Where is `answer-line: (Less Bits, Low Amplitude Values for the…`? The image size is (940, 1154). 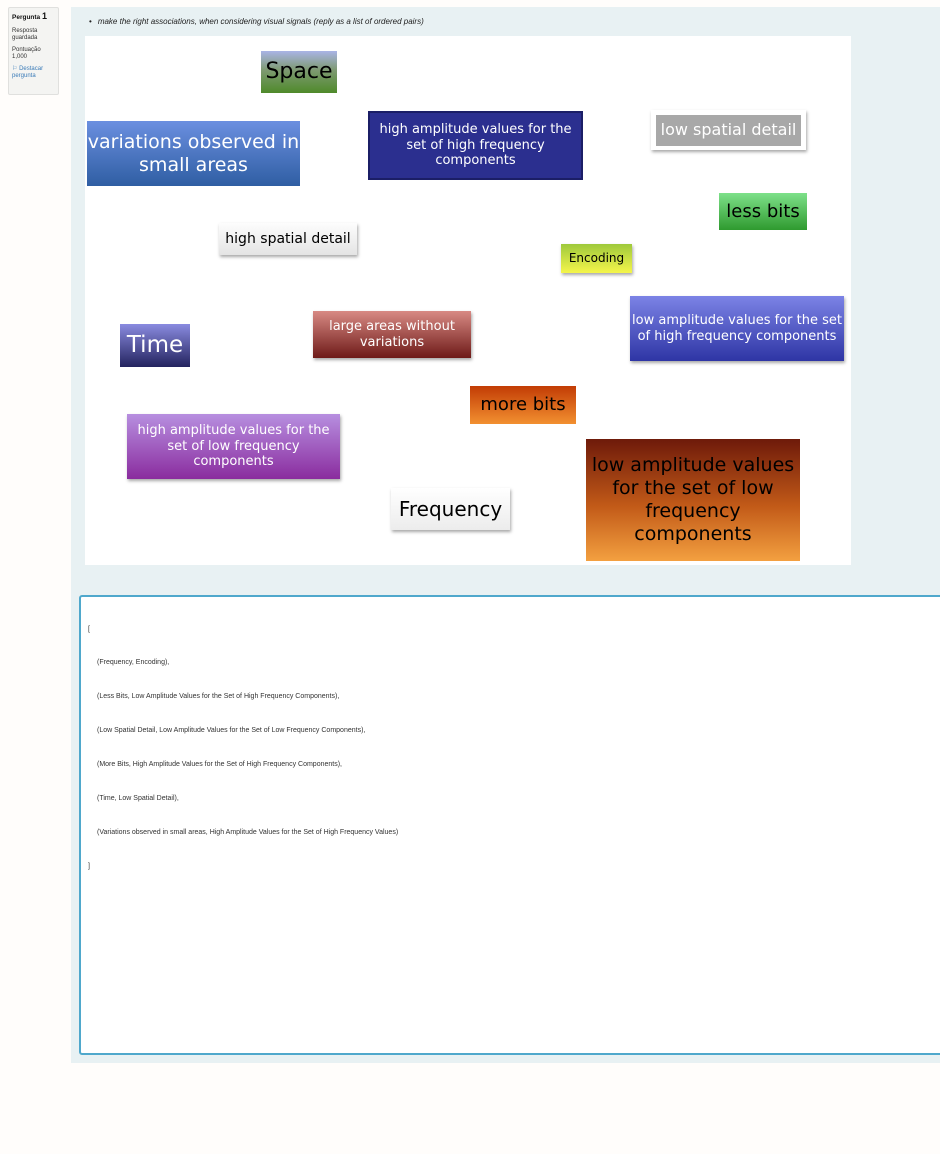
answer-line: (Less Bits, Low Amplitude Values for the… is located at coordinates (218, 697).